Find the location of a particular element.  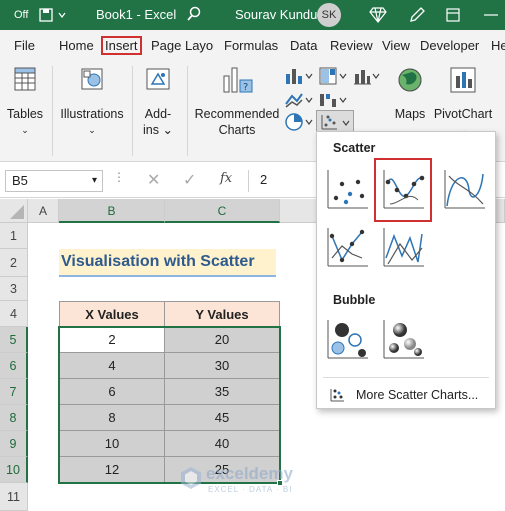

sheet-title: Visualisation with Scatter is located at coordinates (167, 263).